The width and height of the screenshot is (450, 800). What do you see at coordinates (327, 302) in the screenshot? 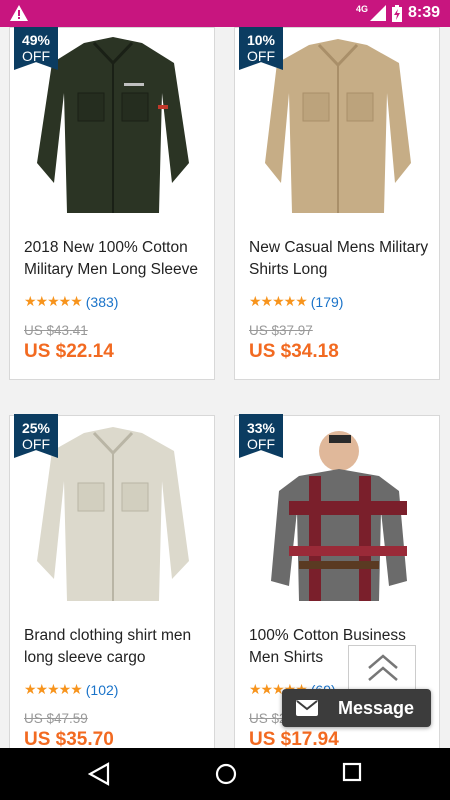
I see `review-count: (179)` at bounding box center [327, 302].